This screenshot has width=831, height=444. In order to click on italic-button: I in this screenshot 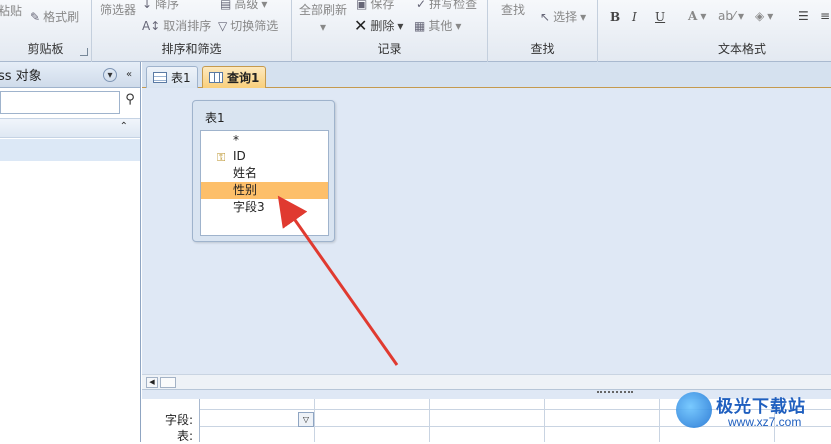, I will do `click(634, 17)`.